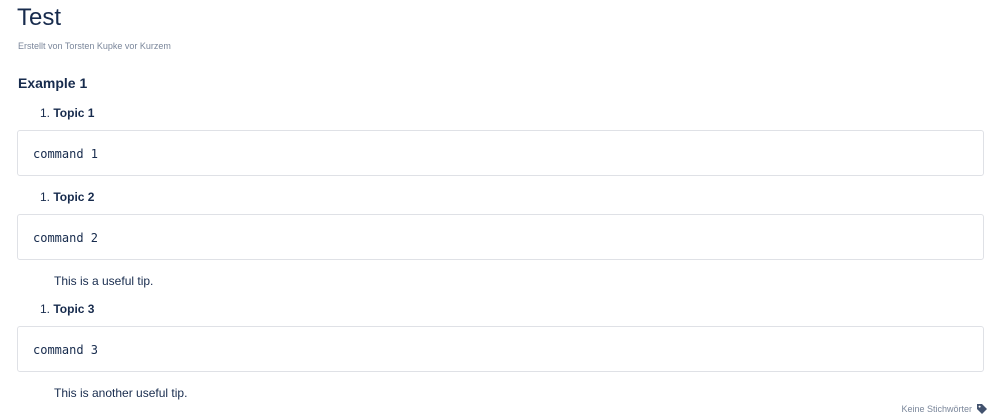 The height and width of the screenshot is (419, 998). Describe the element at coordinates (65, 350) in the screenshot. I see `code-text: command 3` at that location.